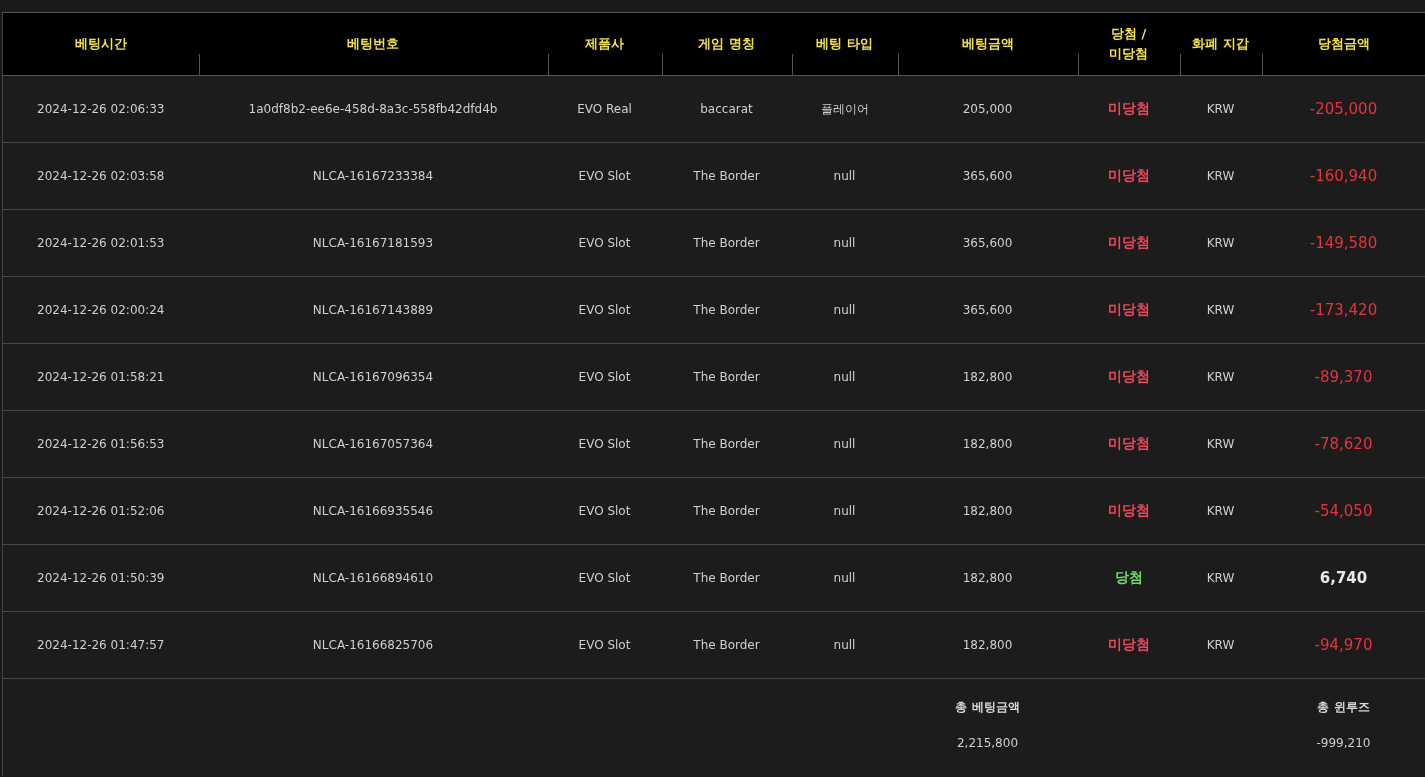 This screenshot has width=1425, height=777. Describe the element at coordinates (1343, 444) in the screenshot. I see `win-amount: -78,620` at that location.